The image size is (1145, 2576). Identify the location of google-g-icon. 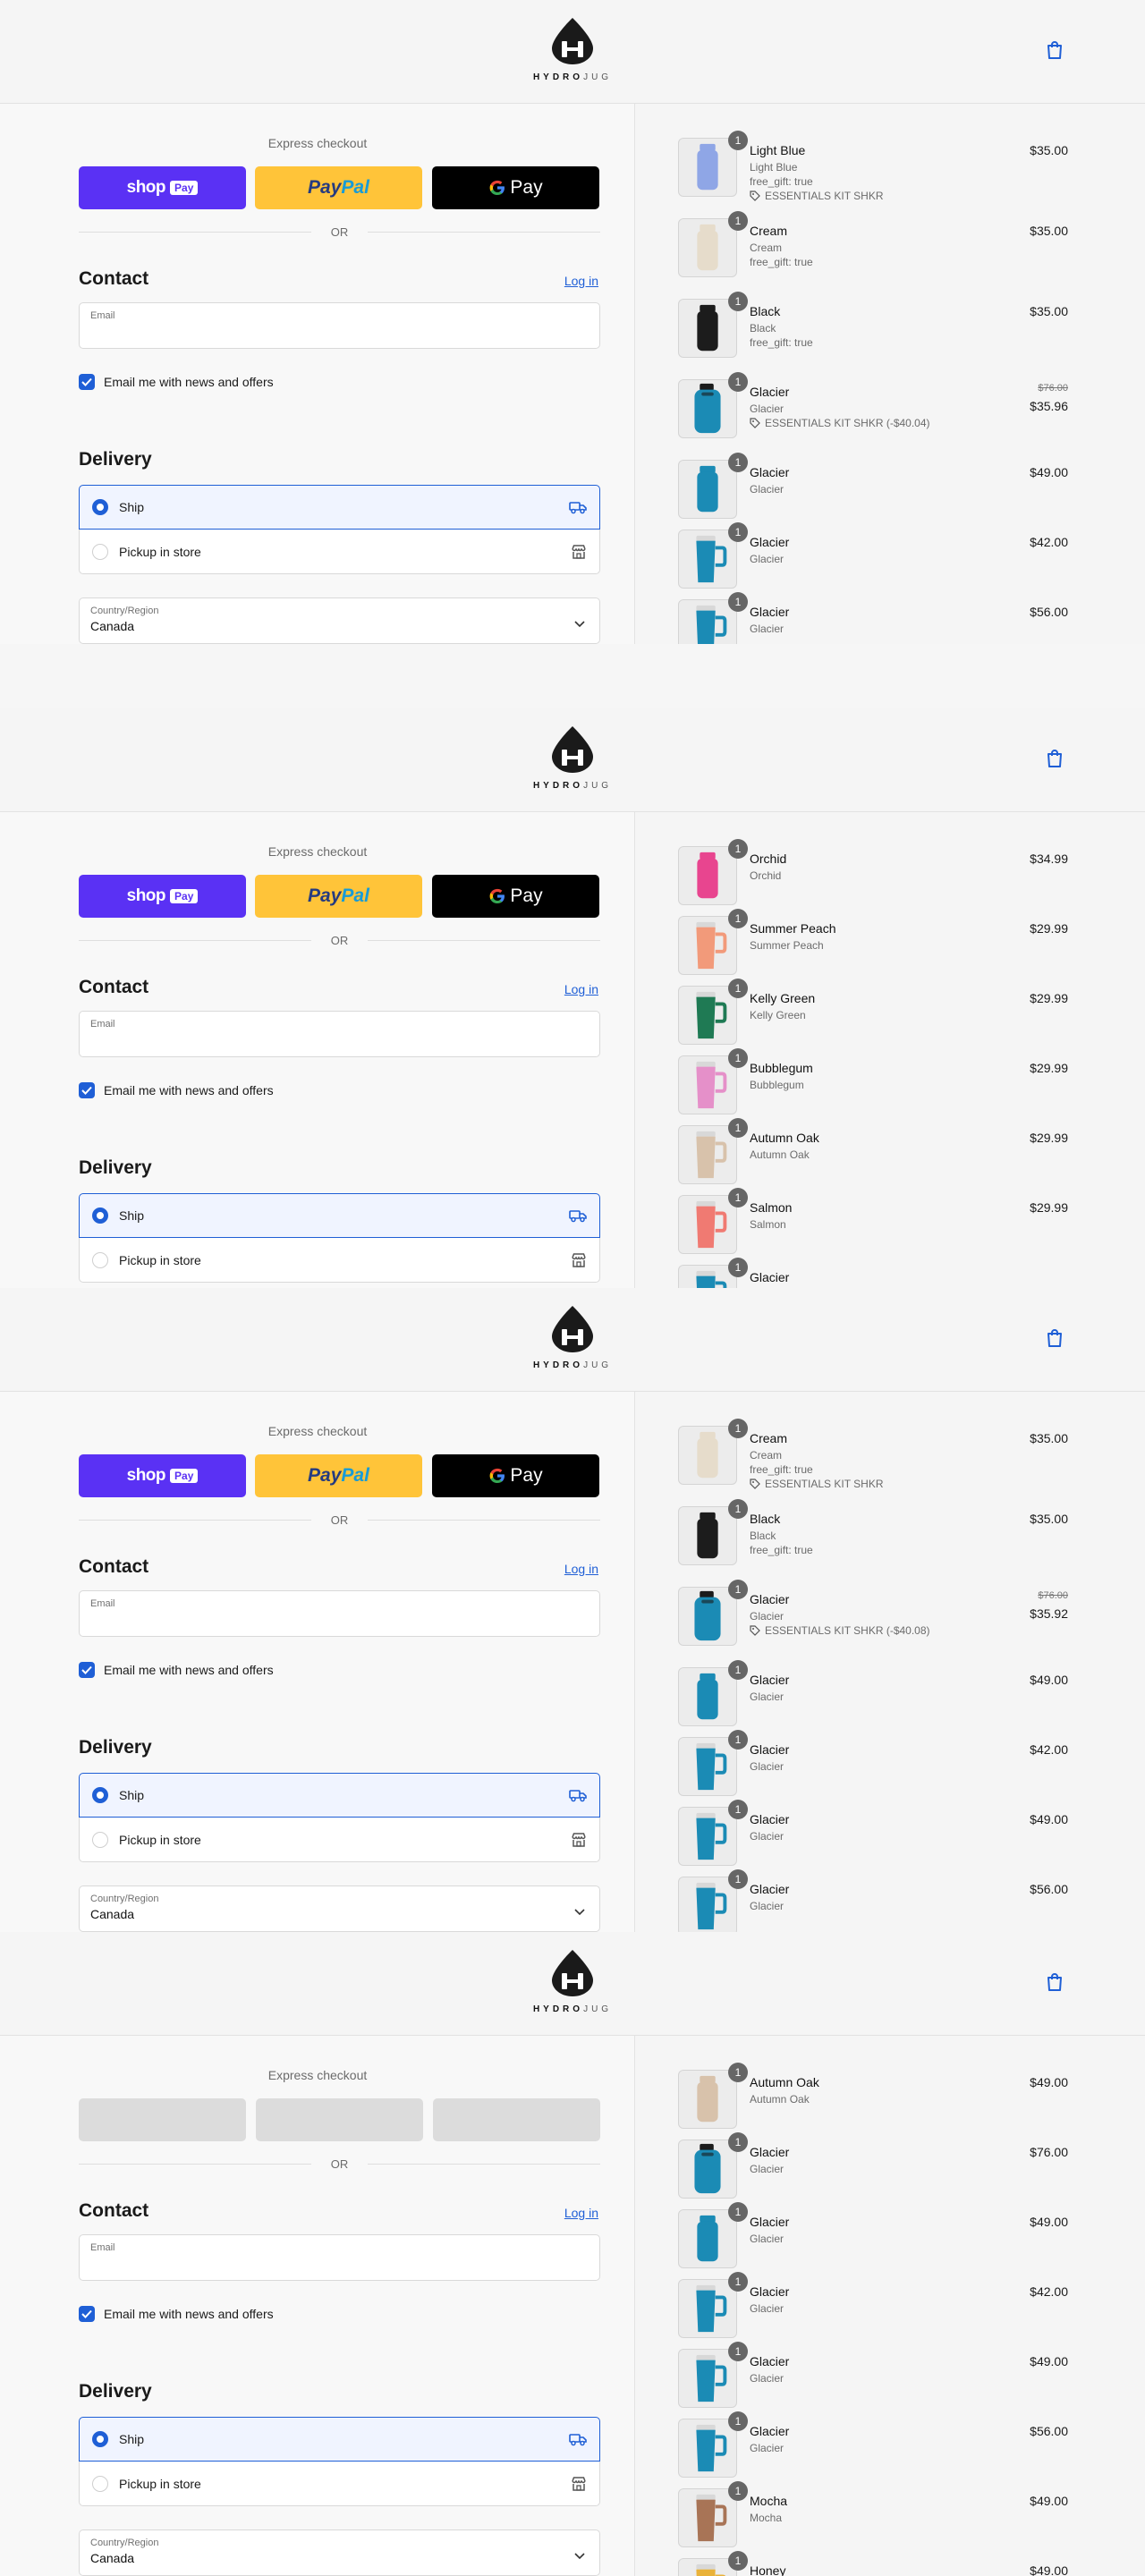
(497, 1476).